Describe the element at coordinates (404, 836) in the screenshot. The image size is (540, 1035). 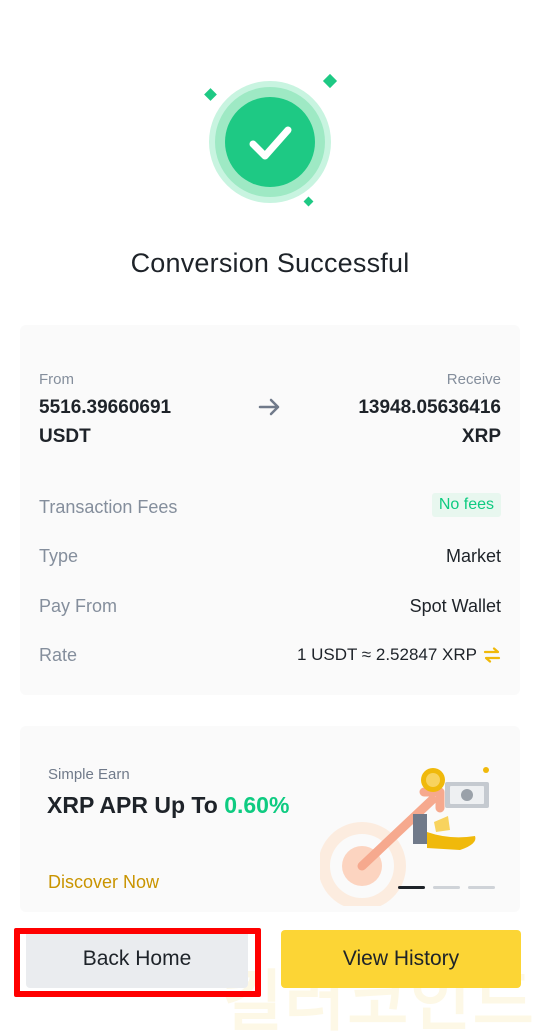
I see `earn-growth-illustration` at that location.